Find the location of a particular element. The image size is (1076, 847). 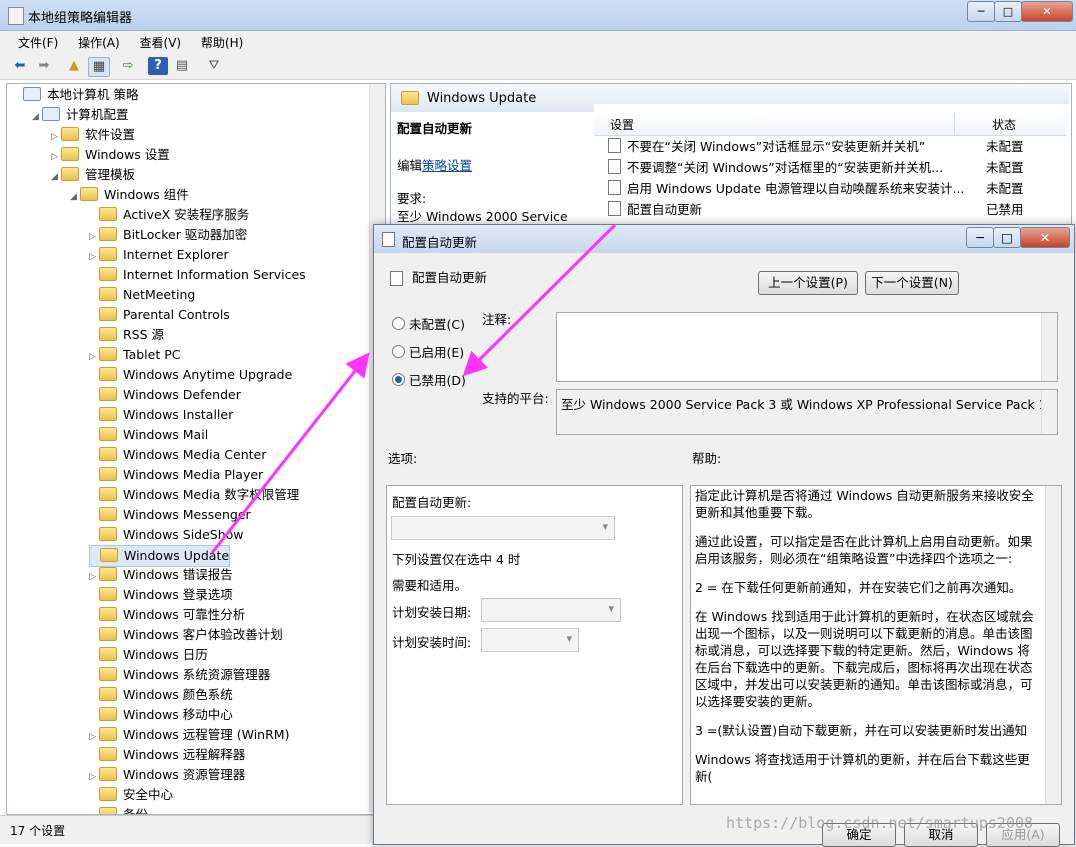

arrow-list-to-disabled is located at coordinates (539, 300).